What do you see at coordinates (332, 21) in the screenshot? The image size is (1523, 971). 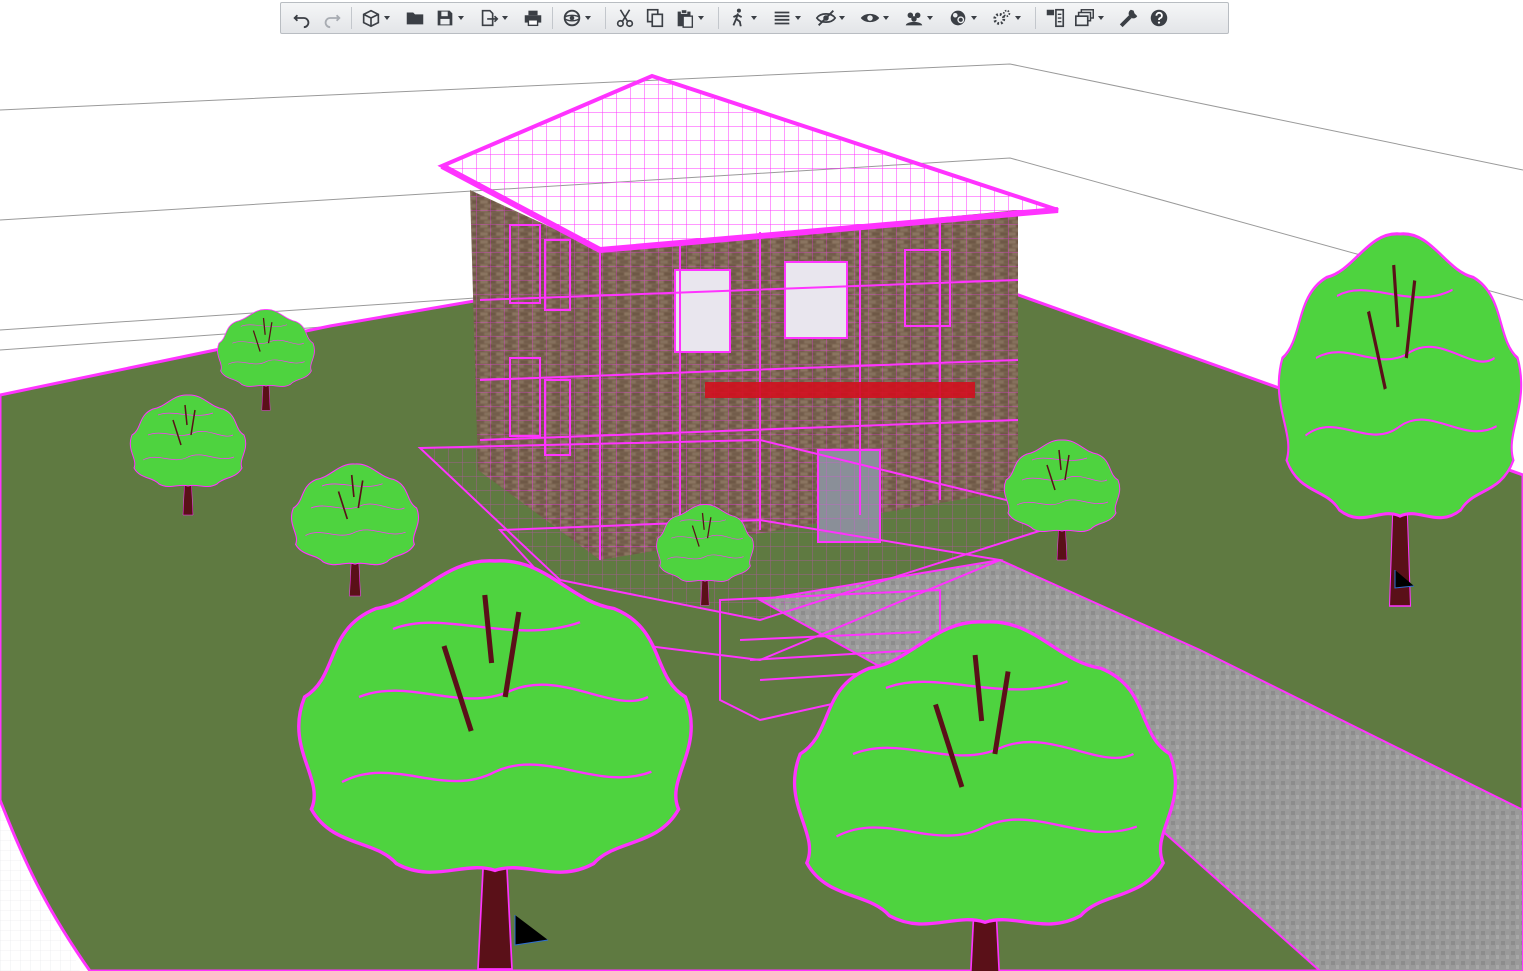 I see `redo-icon` at bounding box center [332, 21].